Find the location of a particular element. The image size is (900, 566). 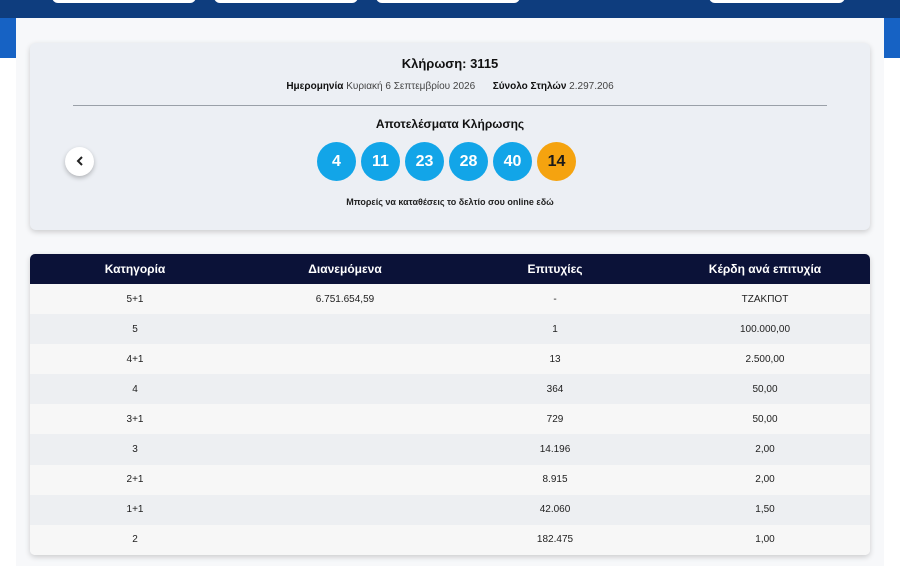

table-row: 4+1 13 2.500,00 is located at coordinates (450, 359).